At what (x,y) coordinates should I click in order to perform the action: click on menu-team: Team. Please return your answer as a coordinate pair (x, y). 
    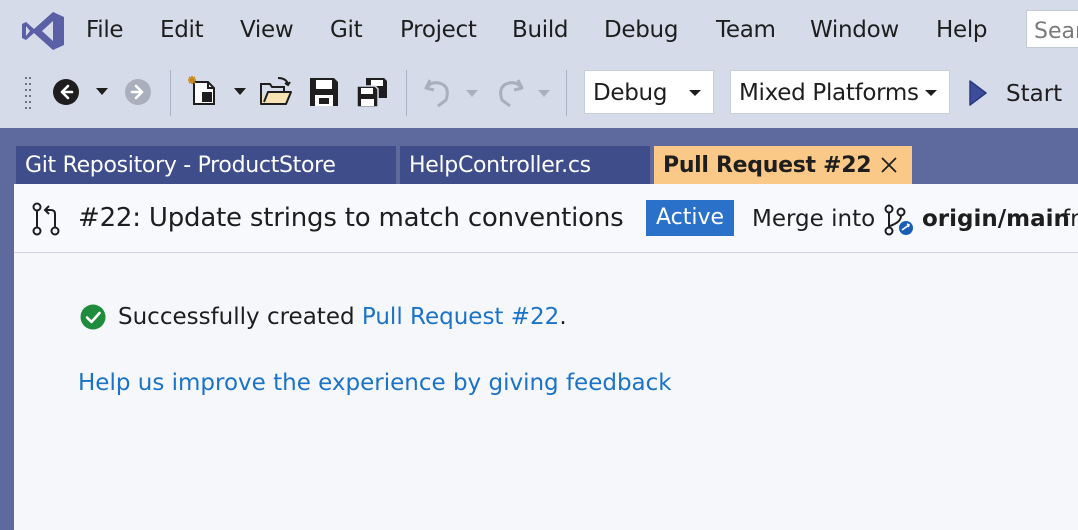
    Looking at the image, I should click on (746, 30).